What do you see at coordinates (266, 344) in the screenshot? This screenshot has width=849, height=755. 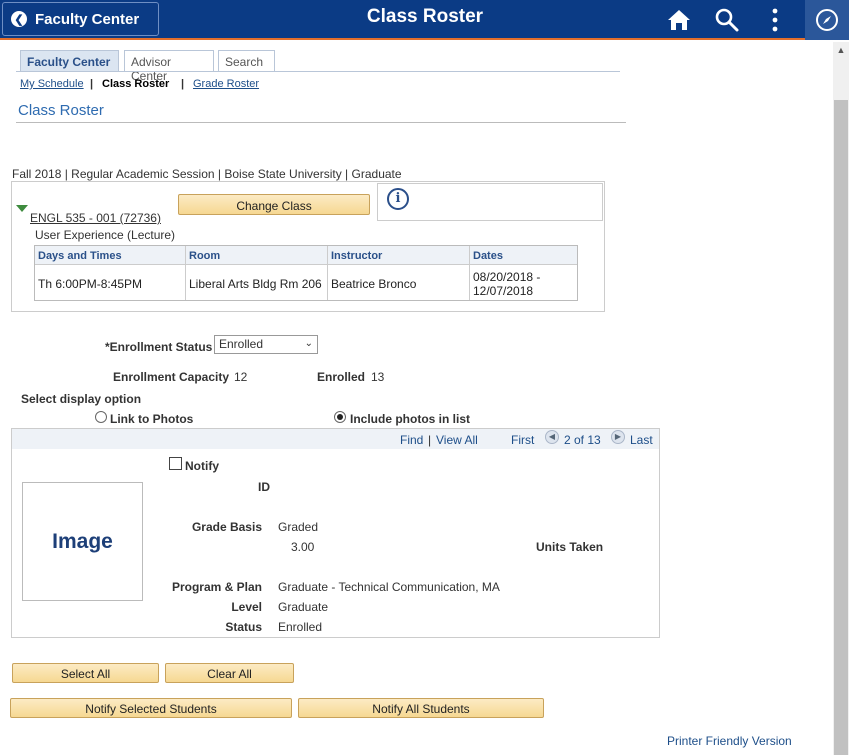 I see `enrollment-status-select: Enrolled ⌄` at bounding box center [266, 344].